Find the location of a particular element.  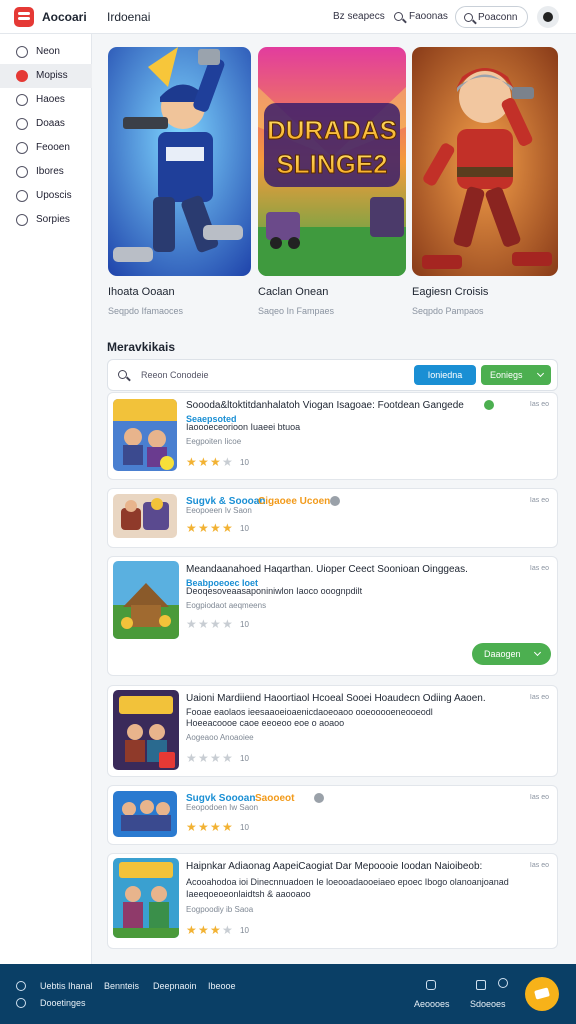

hero-card-2-subtitle: Saqeo In Fampaes is located at coordinates (296, 311).